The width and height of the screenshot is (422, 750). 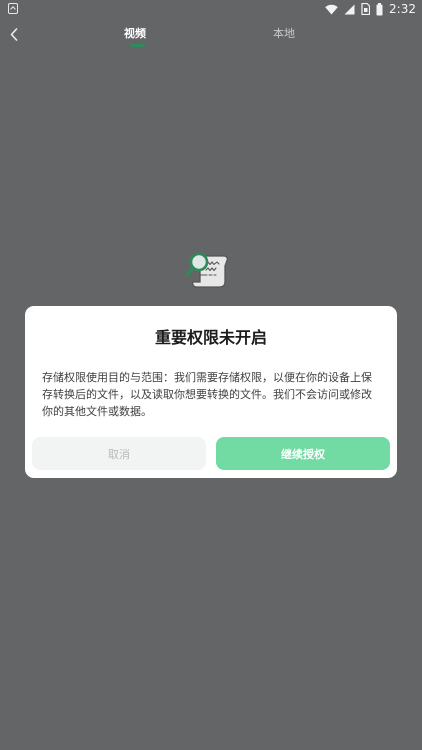 What do you see at coordinates (303, 453) in the screenshot?
I see `continue-authorize-button: 继续授权` at bounding box center [303, 453].